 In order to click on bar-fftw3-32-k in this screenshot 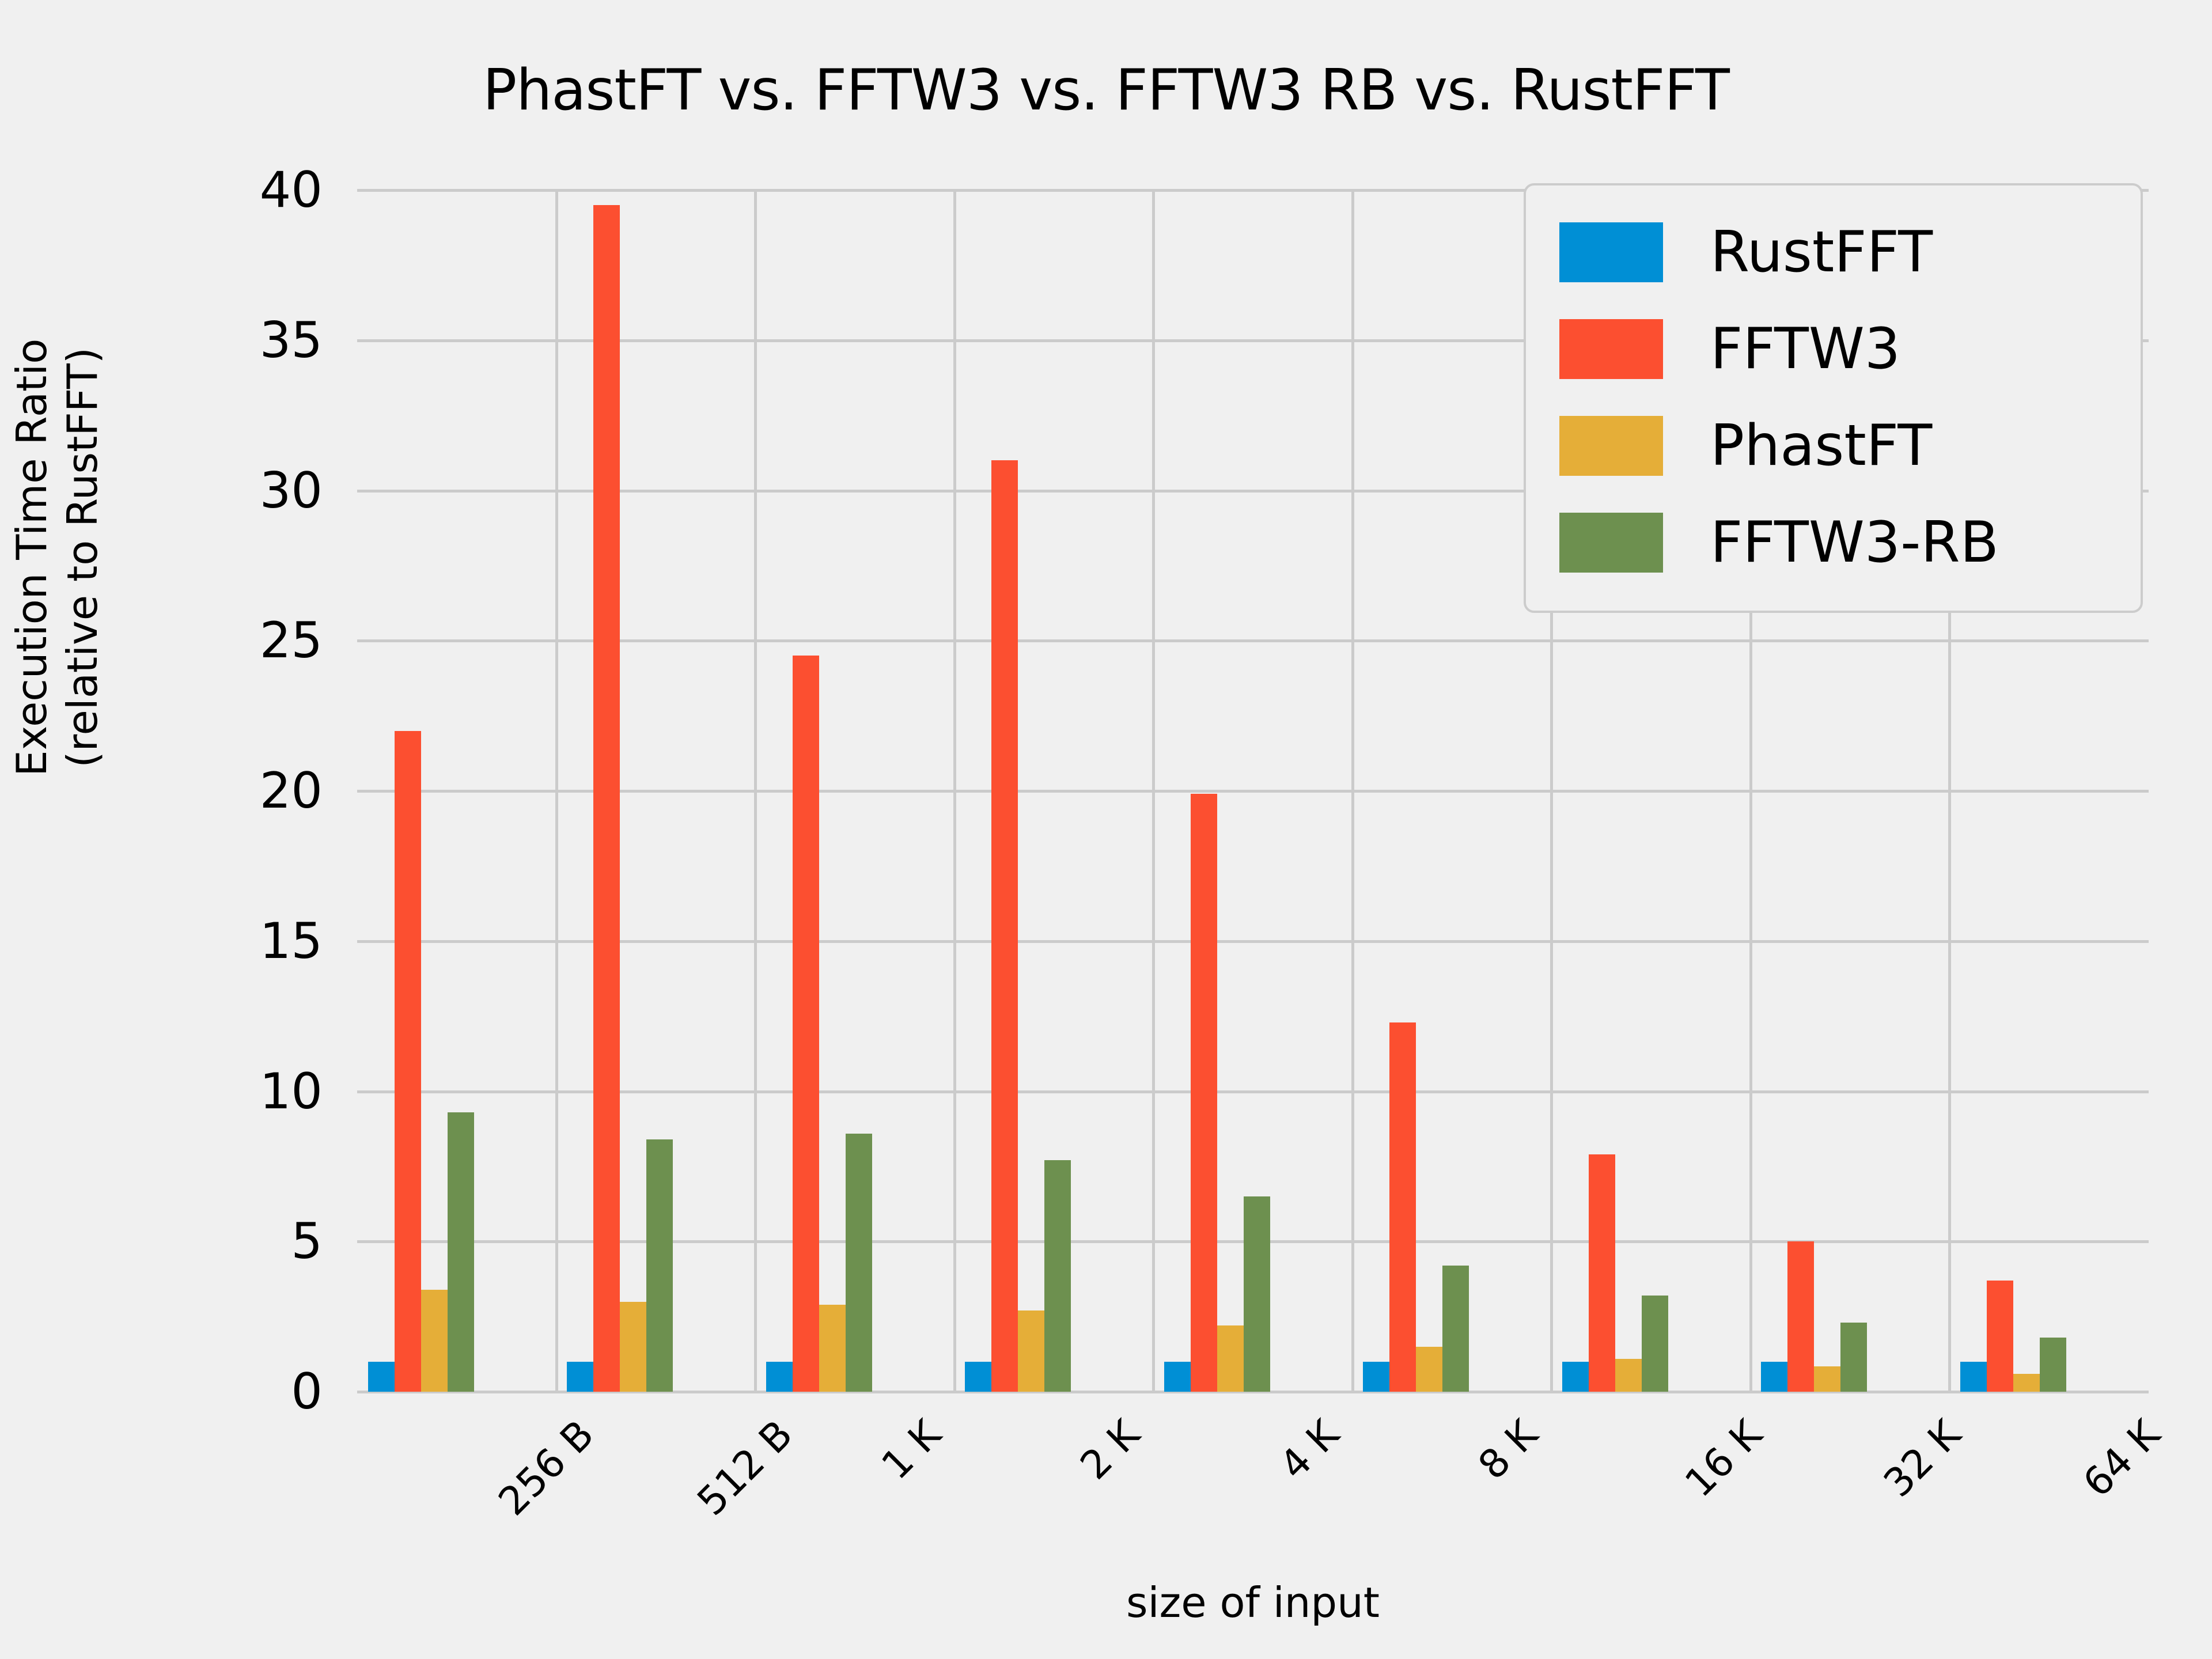, I will do `click(1801, 1316)`.